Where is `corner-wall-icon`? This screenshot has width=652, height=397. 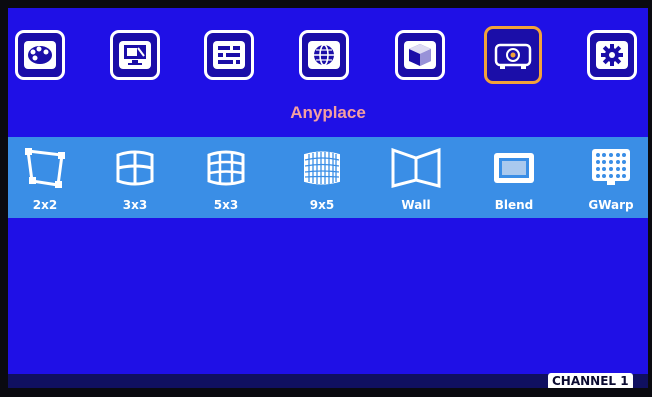
corner-wall-icon is located at coordinates (416, 167).